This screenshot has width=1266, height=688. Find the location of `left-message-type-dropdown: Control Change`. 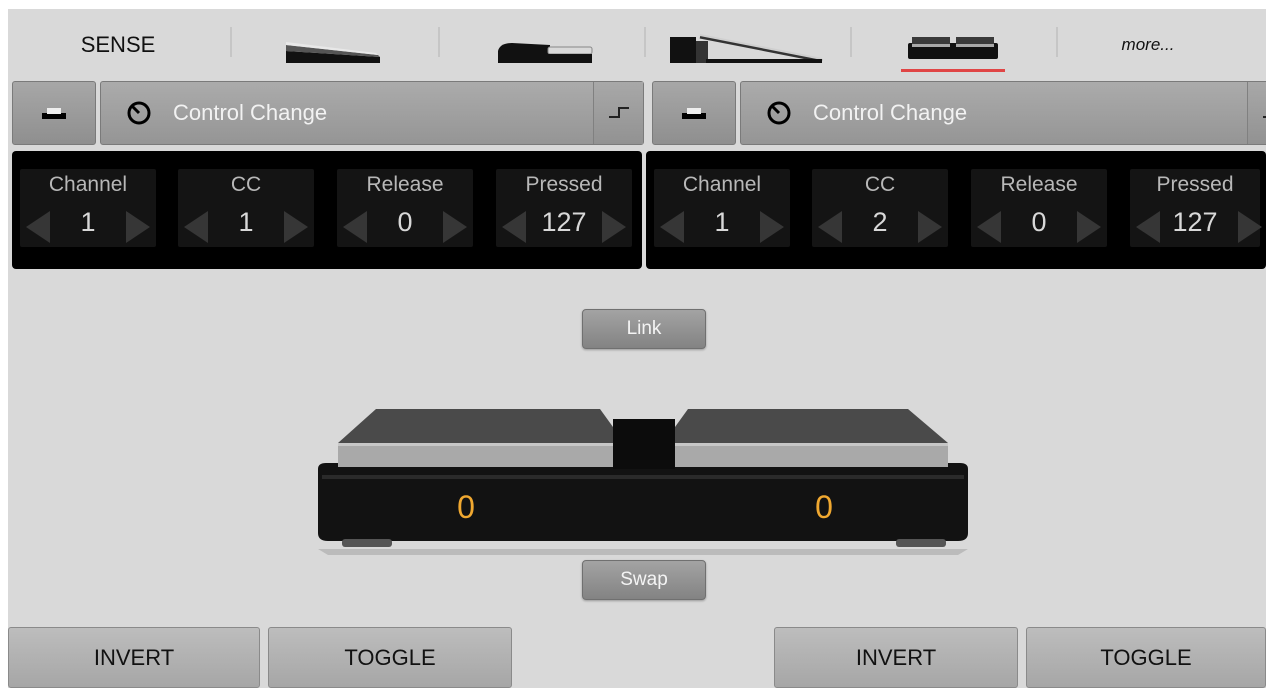

left-message-type-dropdown: Control Change is located at coordinates (372, 113).